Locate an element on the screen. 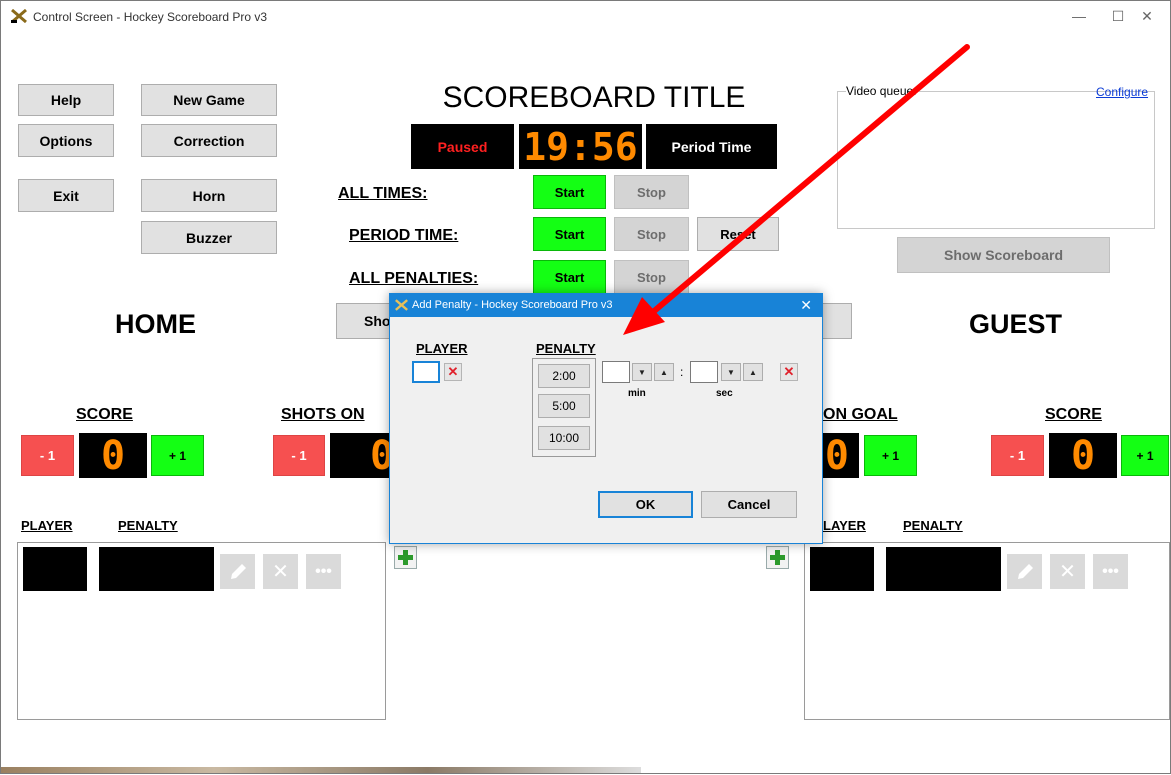 This screenshot has height=775, width=1171. all-times-stop-button: Stop is located at coordinates (651, 192).